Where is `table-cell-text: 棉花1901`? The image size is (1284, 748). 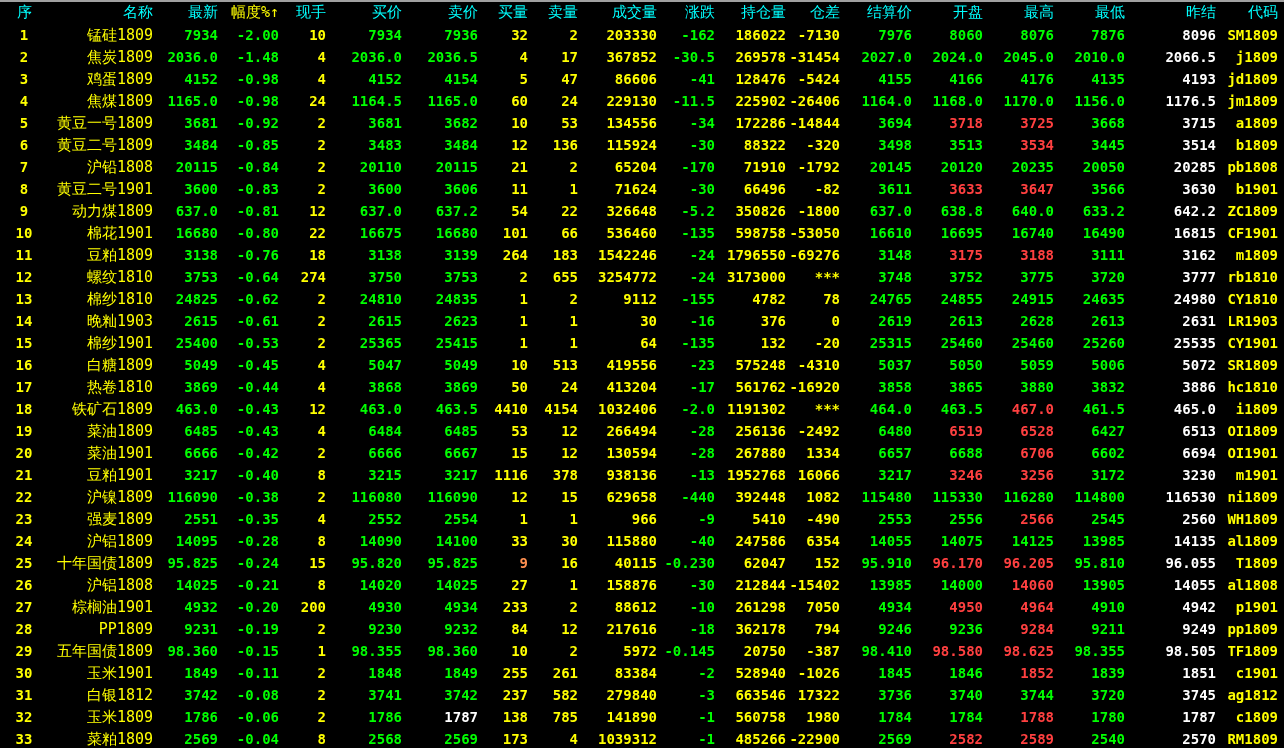
table-cell-text: 棉花1901 is located at coordinates (119, 233).